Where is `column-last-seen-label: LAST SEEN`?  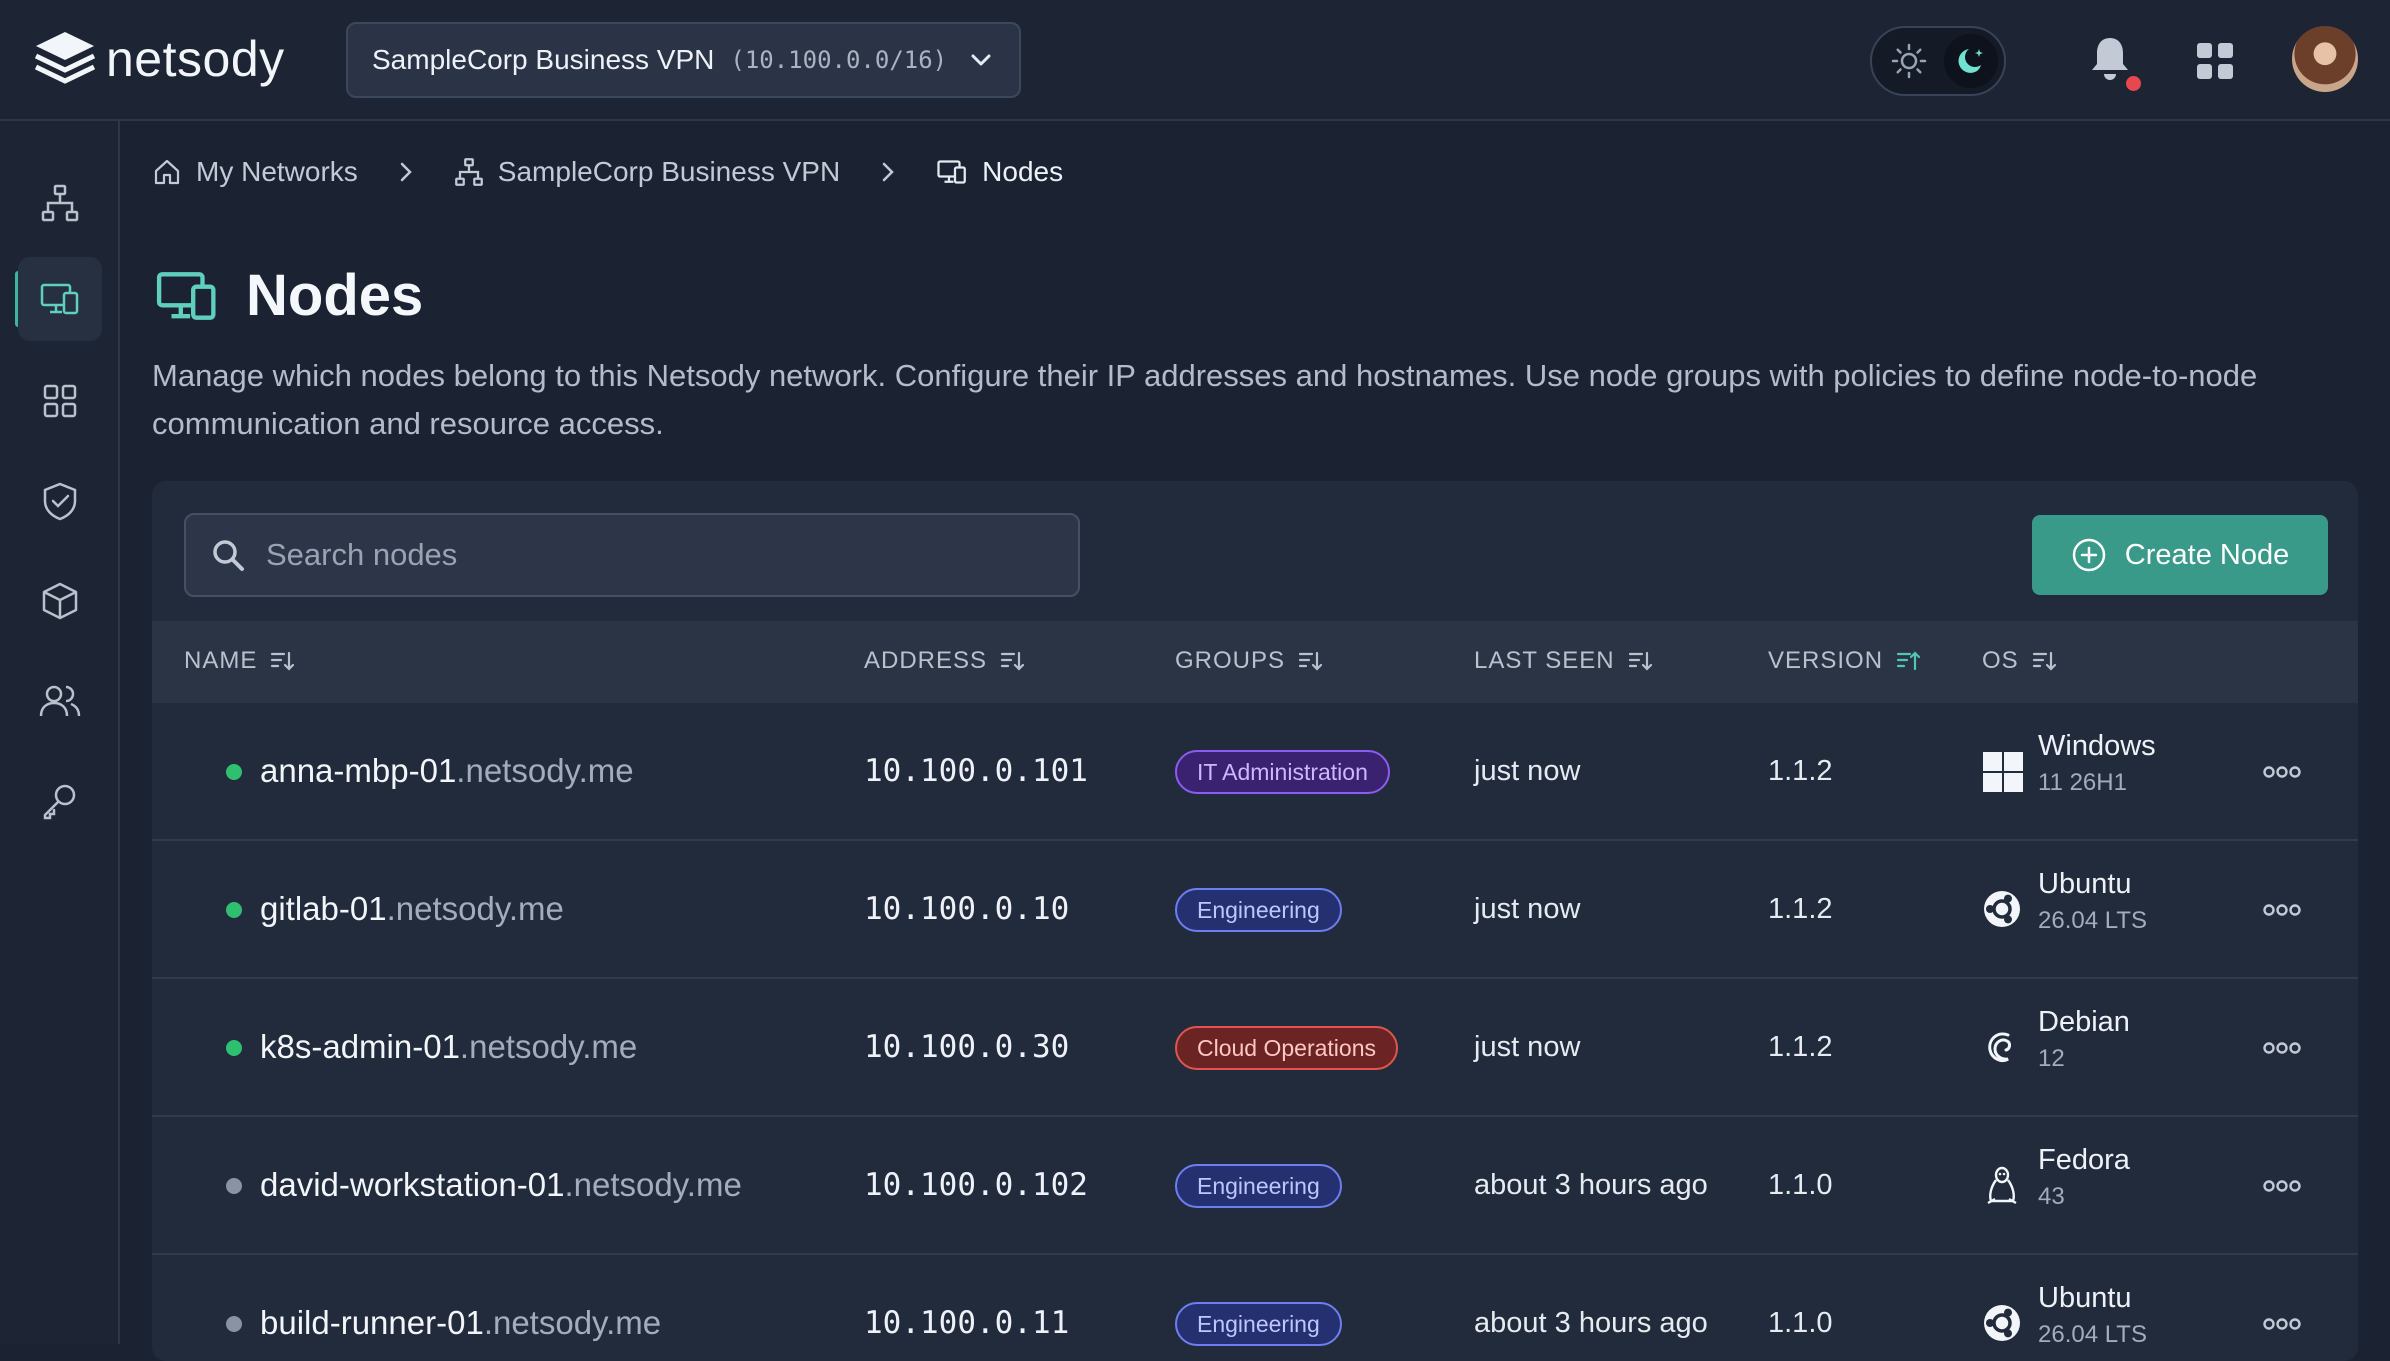 column-last-seen-label: LAST SEEN is located at coordinates (1544, 660).